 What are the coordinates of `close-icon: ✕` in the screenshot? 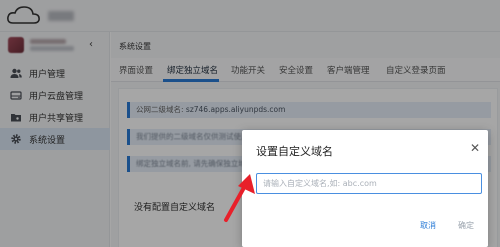 It's located at (475, 148).